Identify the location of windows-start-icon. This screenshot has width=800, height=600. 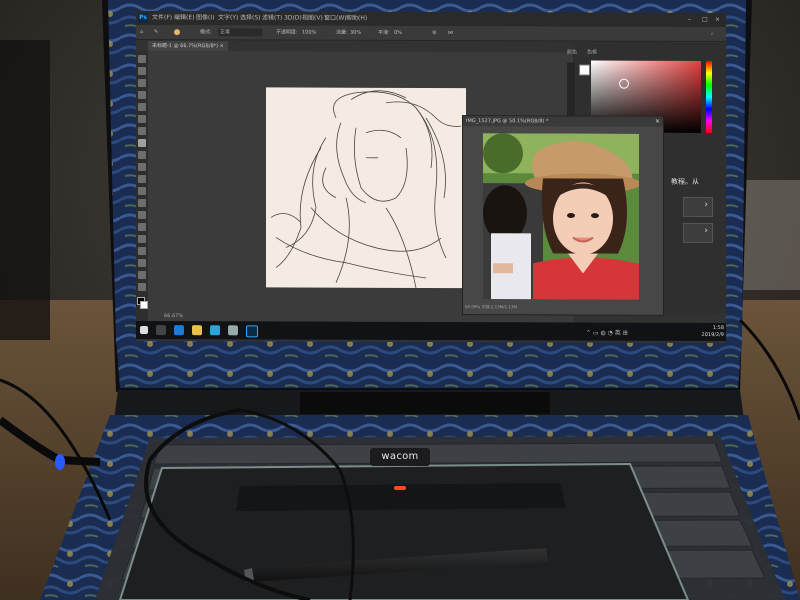
(144, 330).